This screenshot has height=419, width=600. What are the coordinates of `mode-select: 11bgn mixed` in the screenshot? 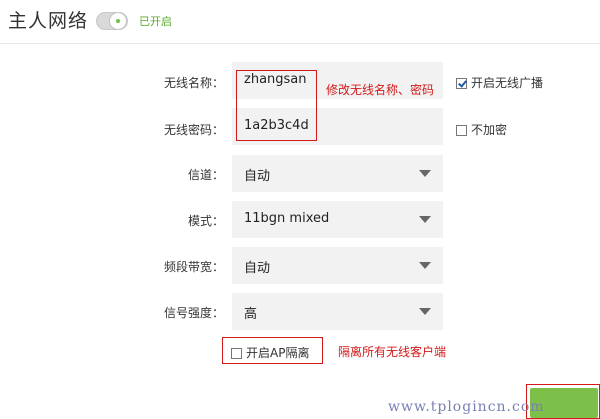 It's located at (337, 219).